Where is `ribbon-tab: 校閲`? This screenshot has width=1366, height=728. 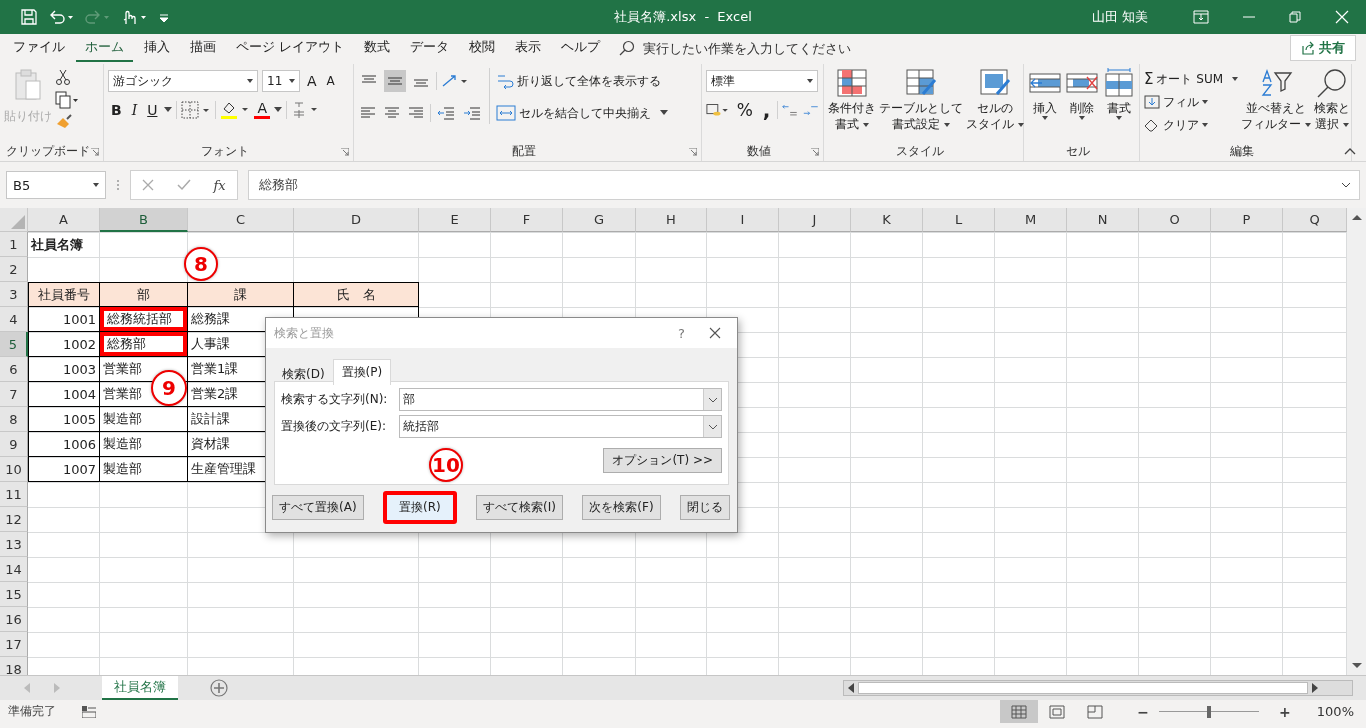 ribbon-tab: 校閲 is located at coordinates (482, 48).